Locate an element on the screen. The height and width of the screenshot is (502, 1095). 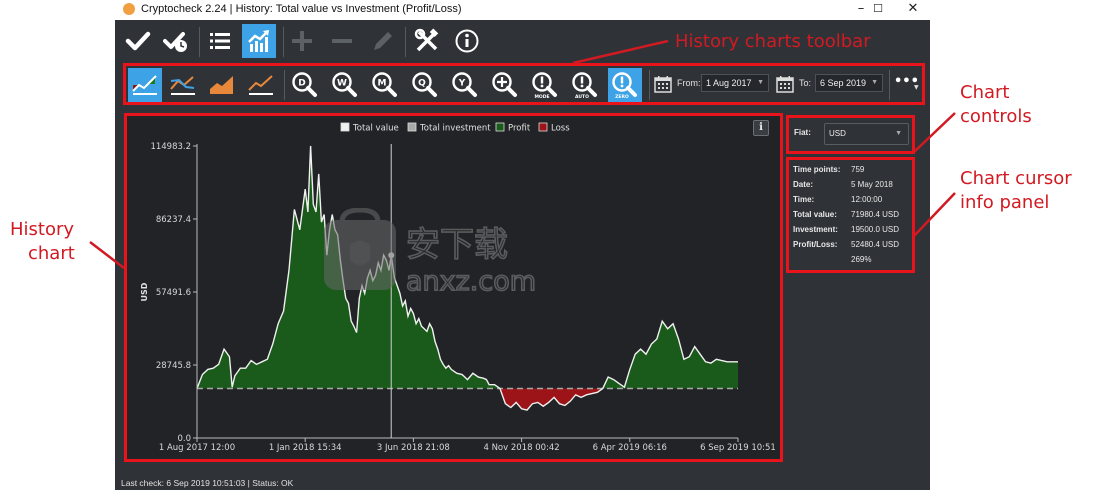
maximize-button: ☐ is located at coordinates (878, 10).